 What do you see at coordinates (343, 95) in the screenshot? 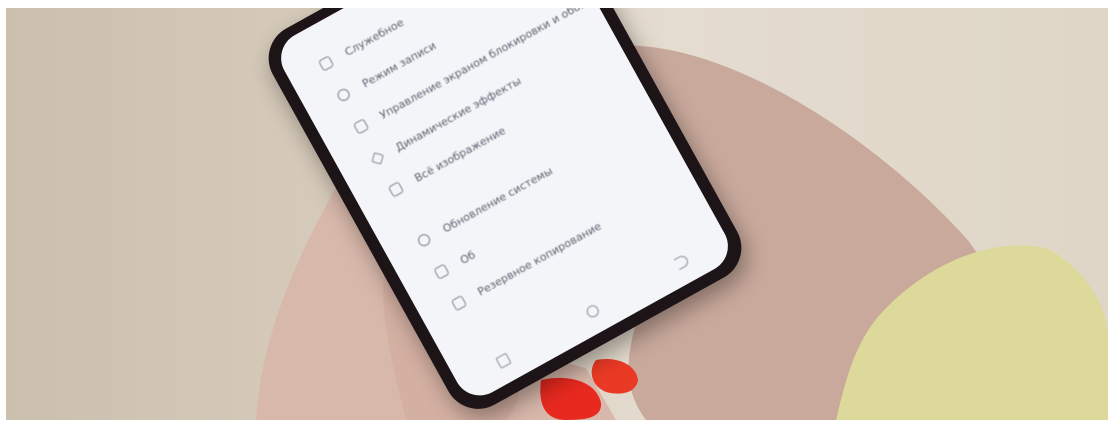
I see `circle-icon` at bounding box center [343, 95].